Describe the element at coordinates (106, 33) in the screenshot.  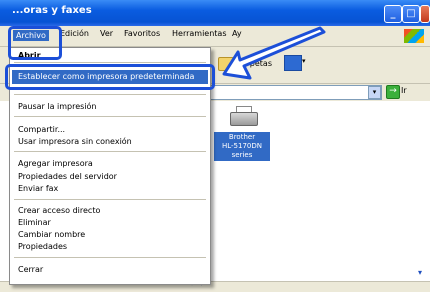
I see `menu-ver: Ver` at that location.